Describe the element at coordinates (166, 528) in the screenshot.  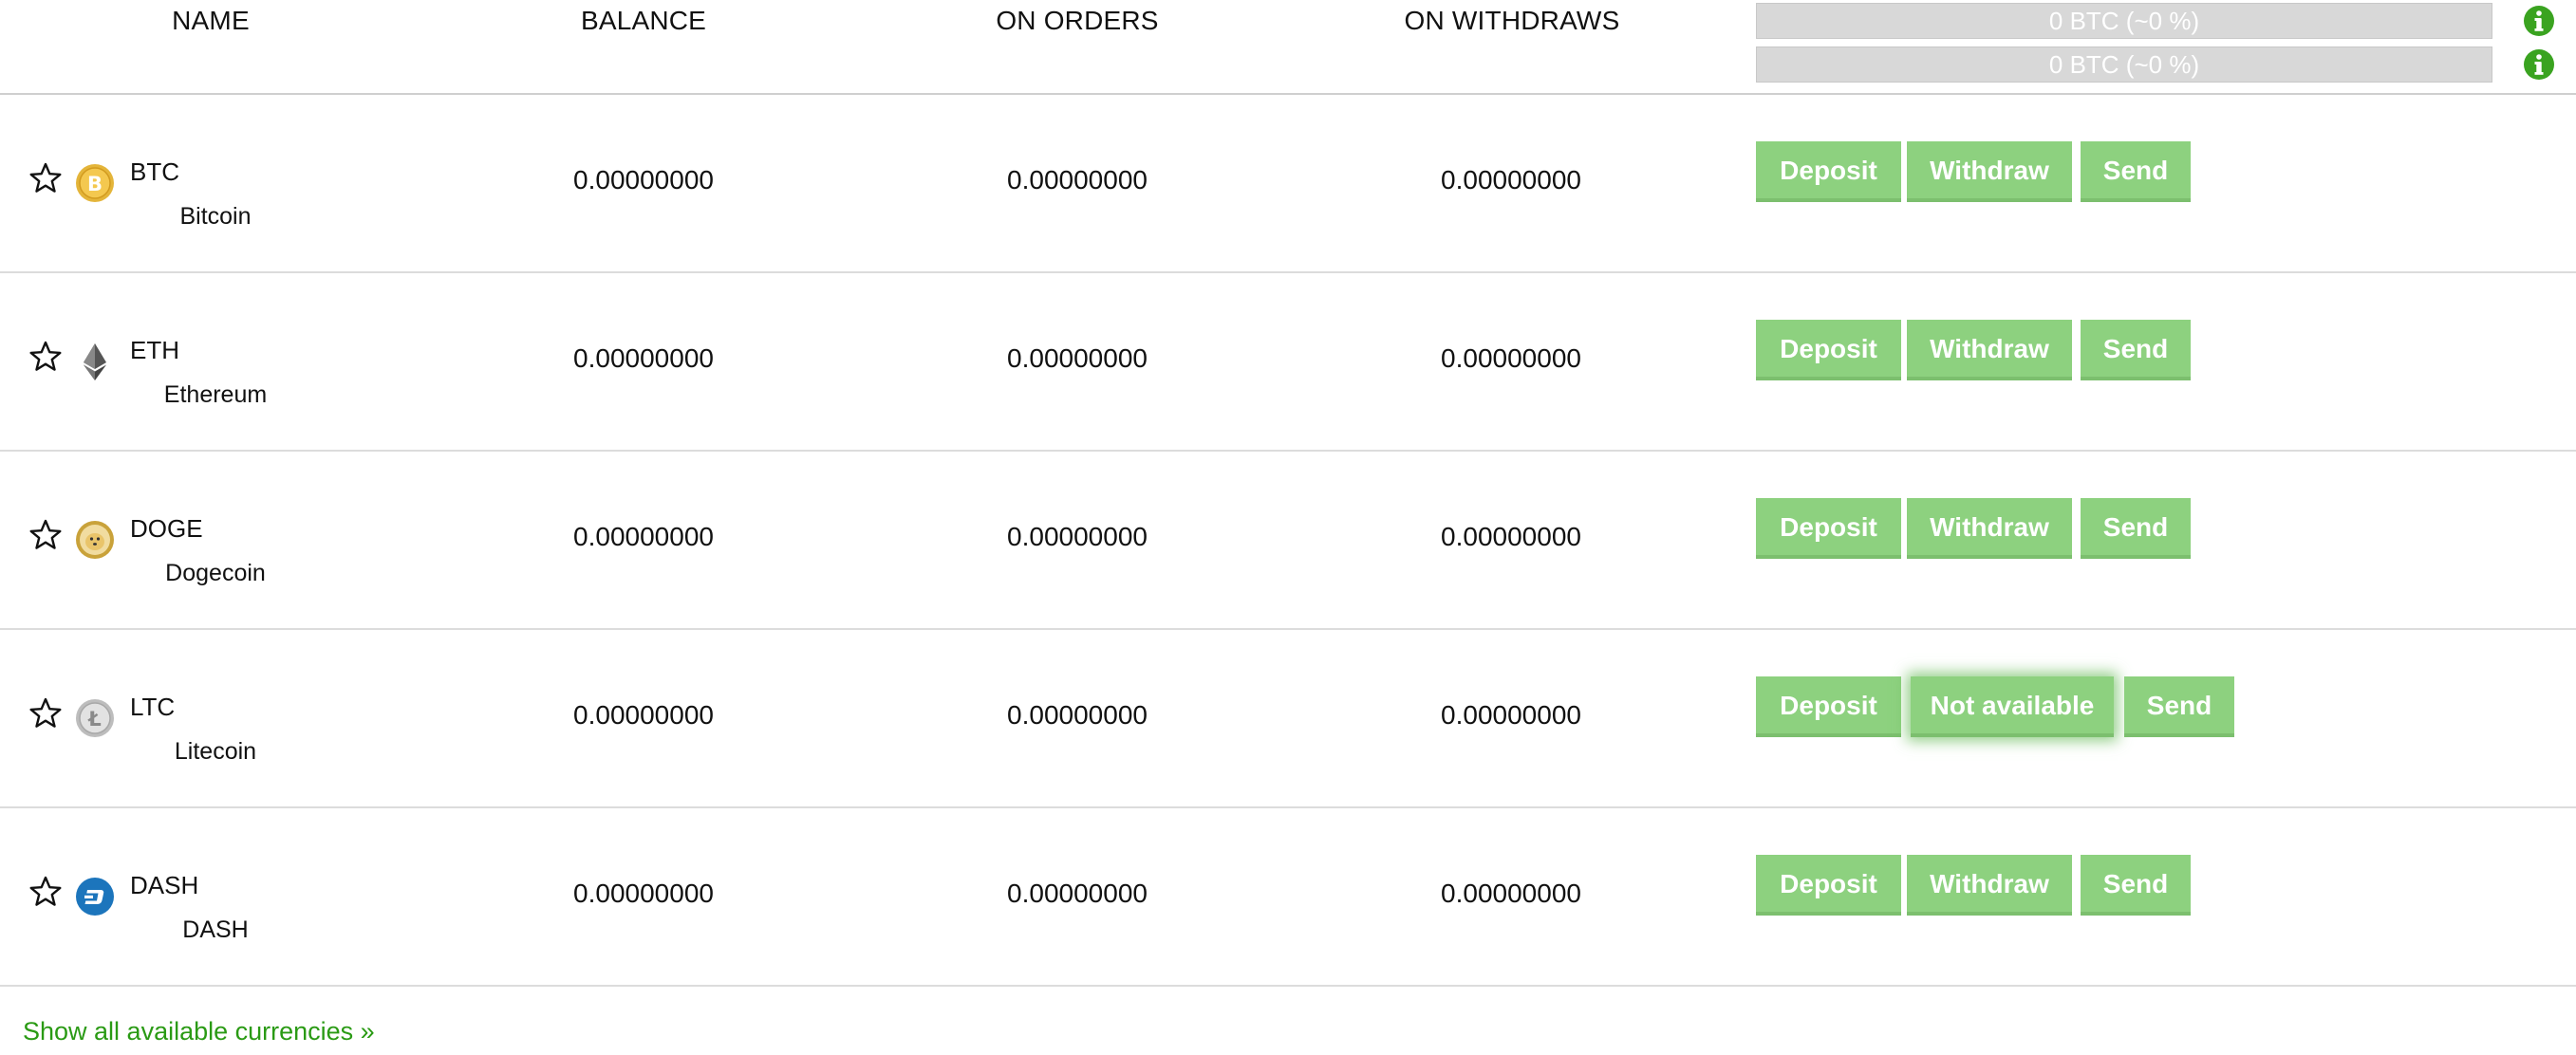
I see `currency-ticker: DOGE` at that location.